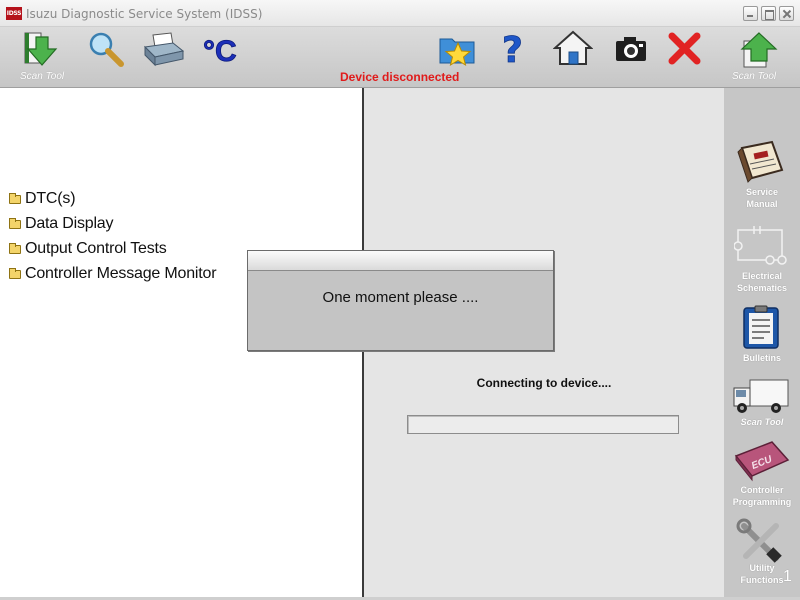 This screenshot has height=600, width=800. I want to click on scan-tool-label-left: Scan Tool, so click(42, 76).